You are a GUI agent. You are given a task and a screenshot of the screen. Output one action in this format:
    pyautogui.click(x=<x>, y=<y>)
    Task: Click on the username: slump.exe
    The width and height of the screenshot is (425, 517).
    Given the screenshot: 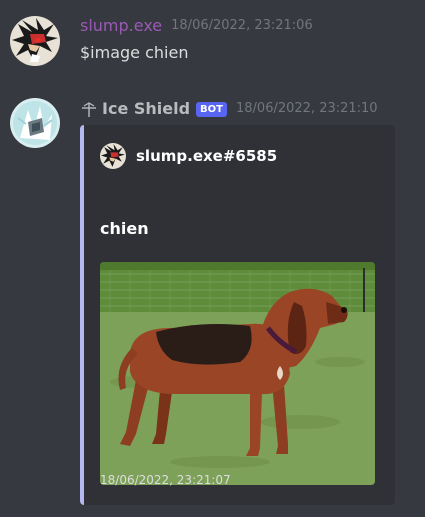 What is the action you would take?
    pyautogui.click(x=121, y=26)
    